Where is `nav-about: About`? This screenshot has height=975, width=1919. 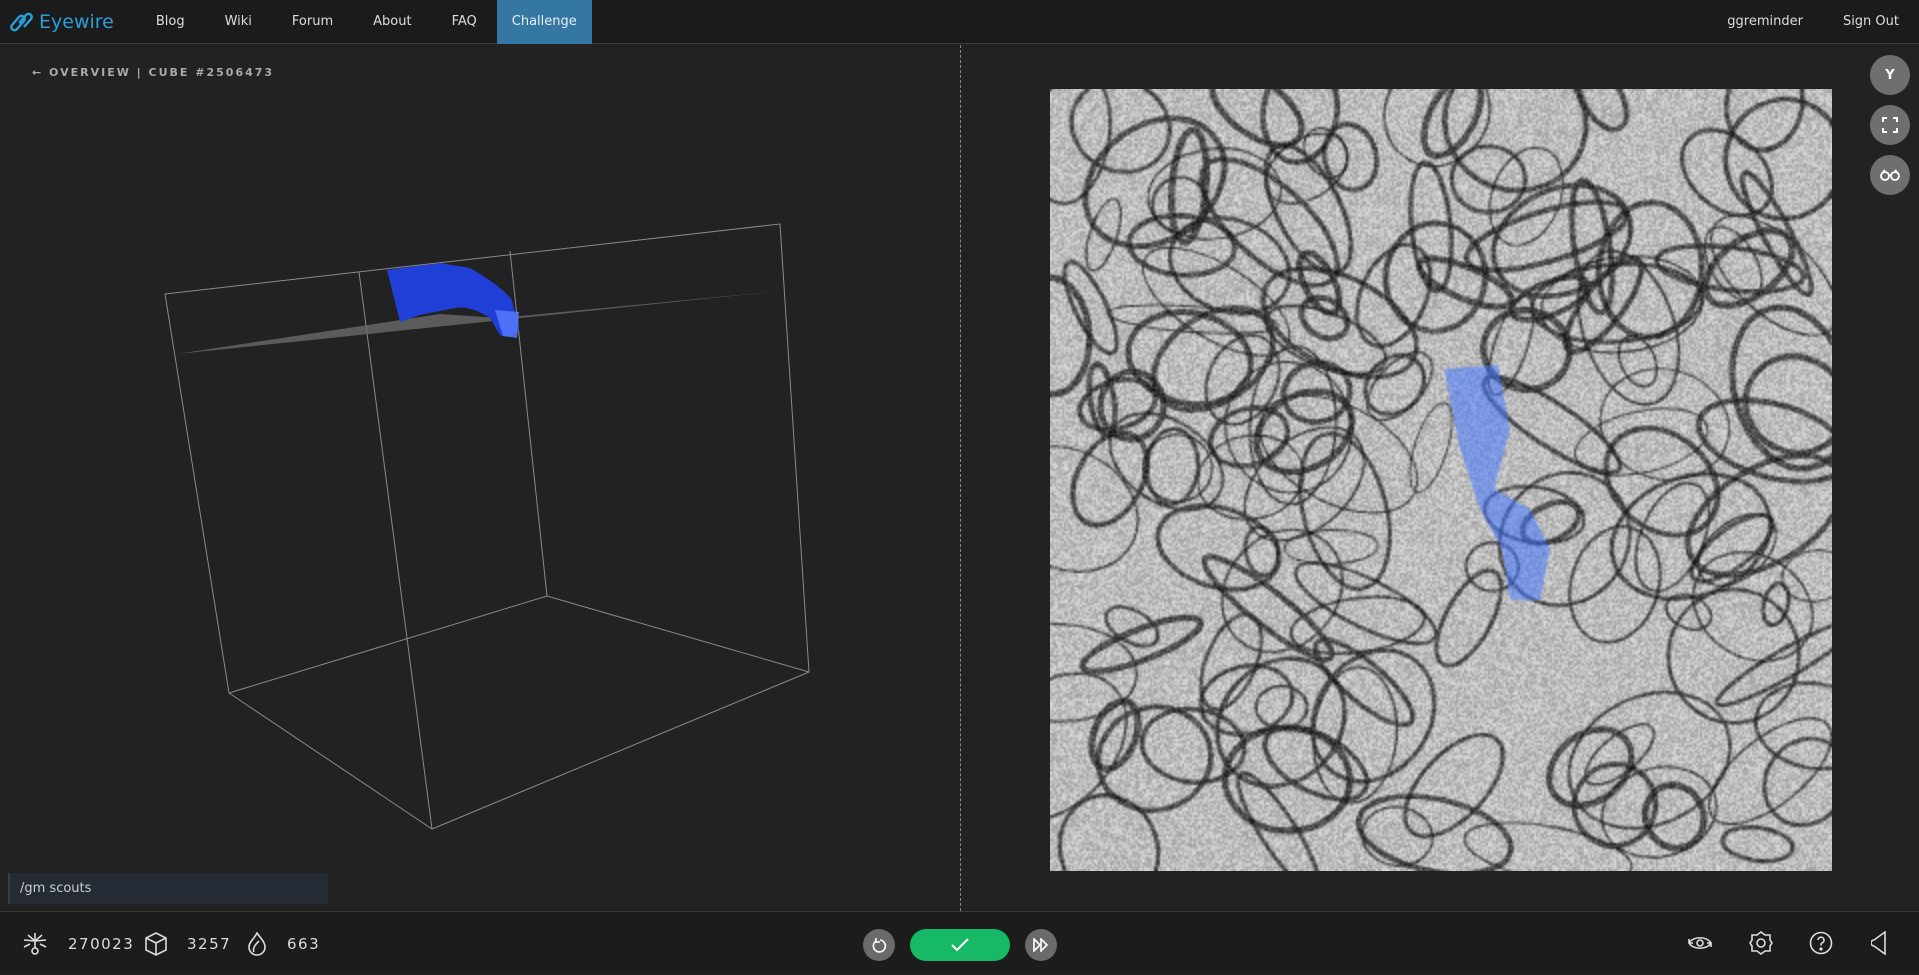 nav-about: About is located at coordinates (392, 22).